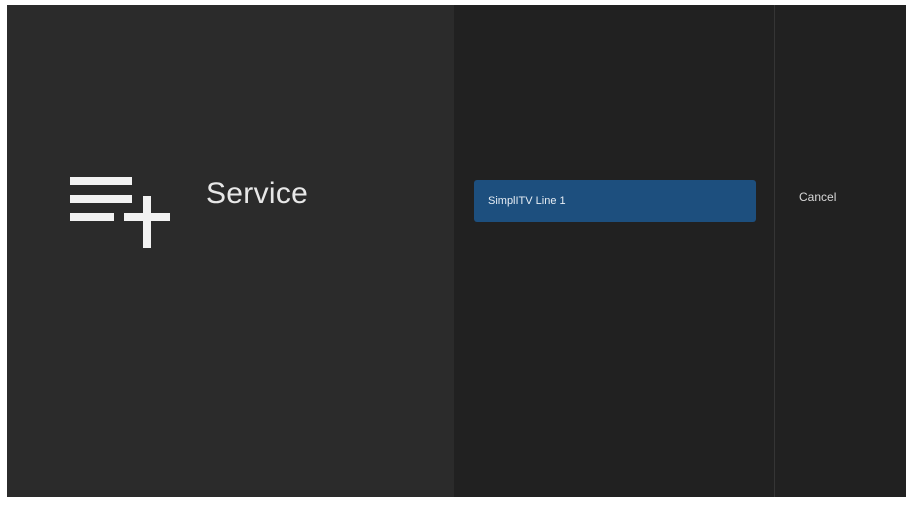 The height and width of the screenshot is (506, 906). What do you see at coordinates (257, 193) in the screenshot?
I see `page-title: Service` at bounding box center [257, 193].